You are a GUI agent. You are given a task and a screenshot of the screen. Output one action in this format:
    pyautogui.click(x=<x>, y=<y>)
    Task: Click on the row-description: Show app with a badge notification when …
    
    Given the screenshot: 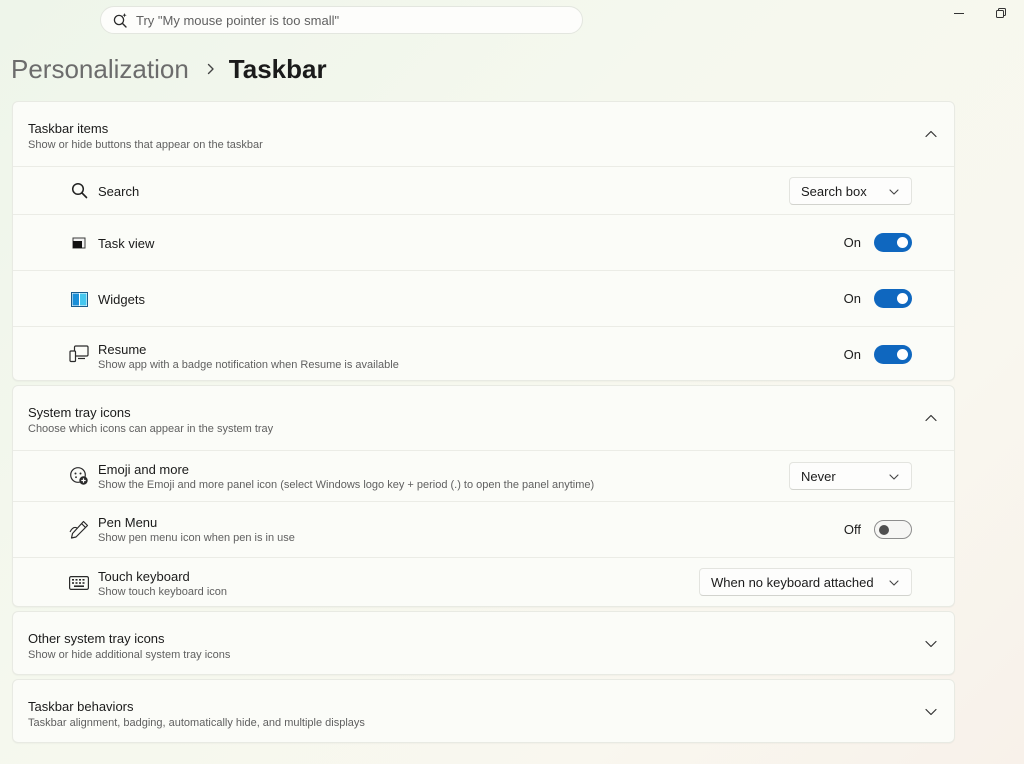 What is the action you would take?
    pyautogui.click(x=248, y=365)
    